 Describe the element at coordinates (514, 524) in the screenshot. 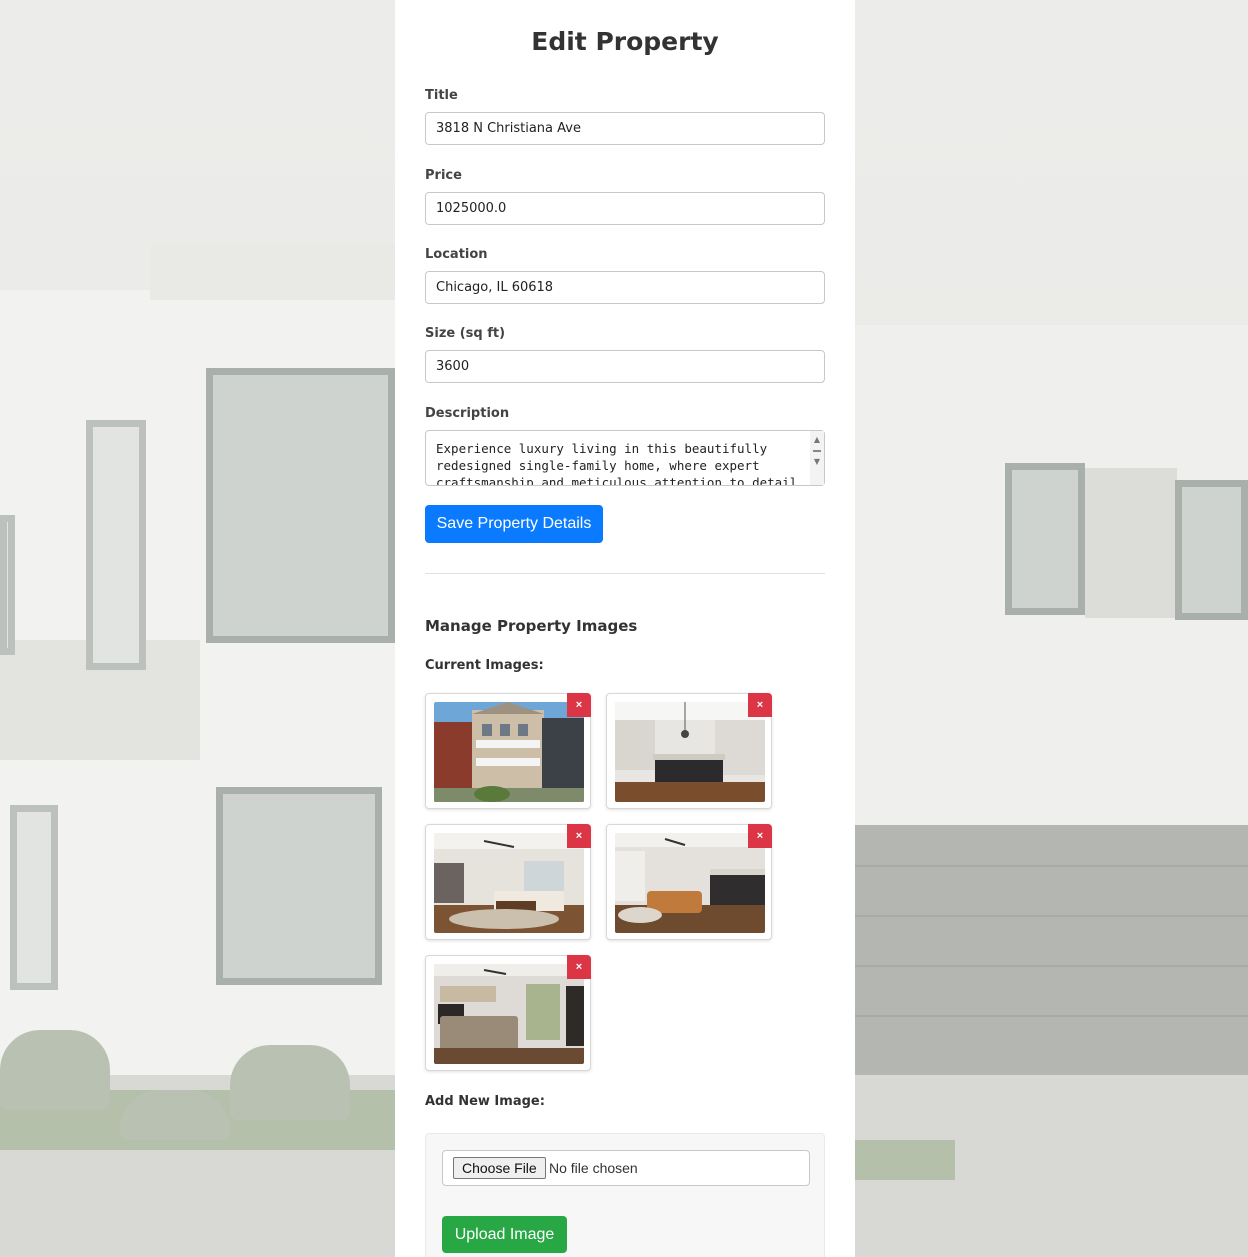

I see `save-property-button: Save Property Details` at that location.